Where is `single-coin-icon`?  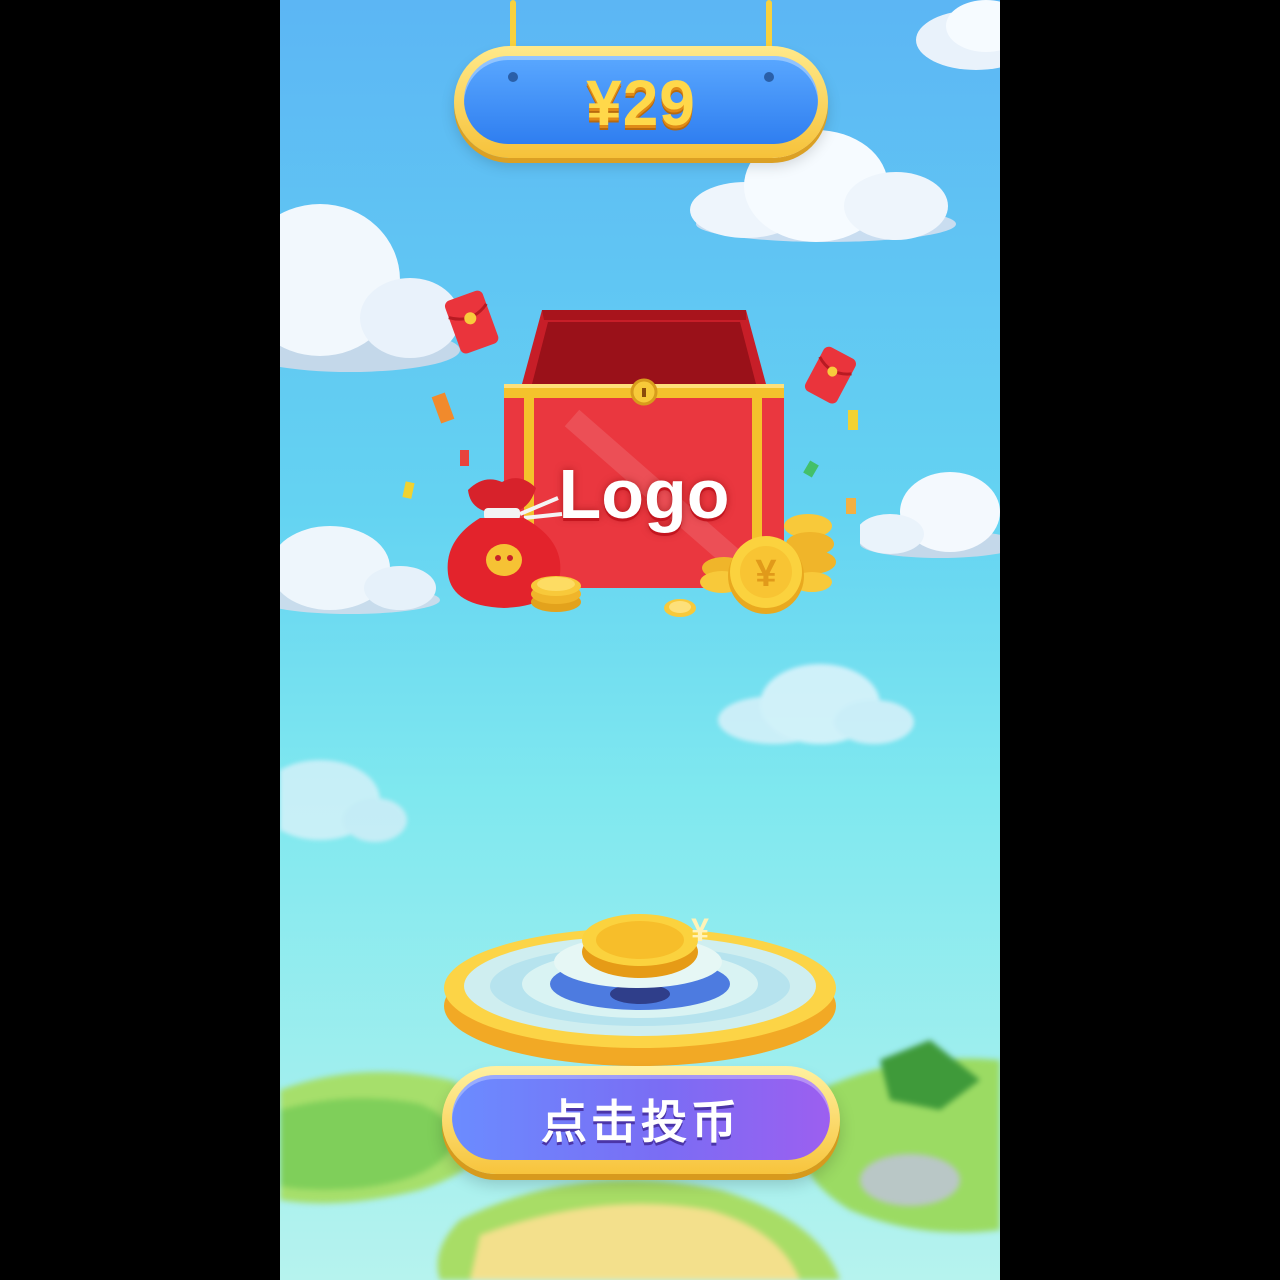
single-coin-icon is located at coordinates (680, 608).